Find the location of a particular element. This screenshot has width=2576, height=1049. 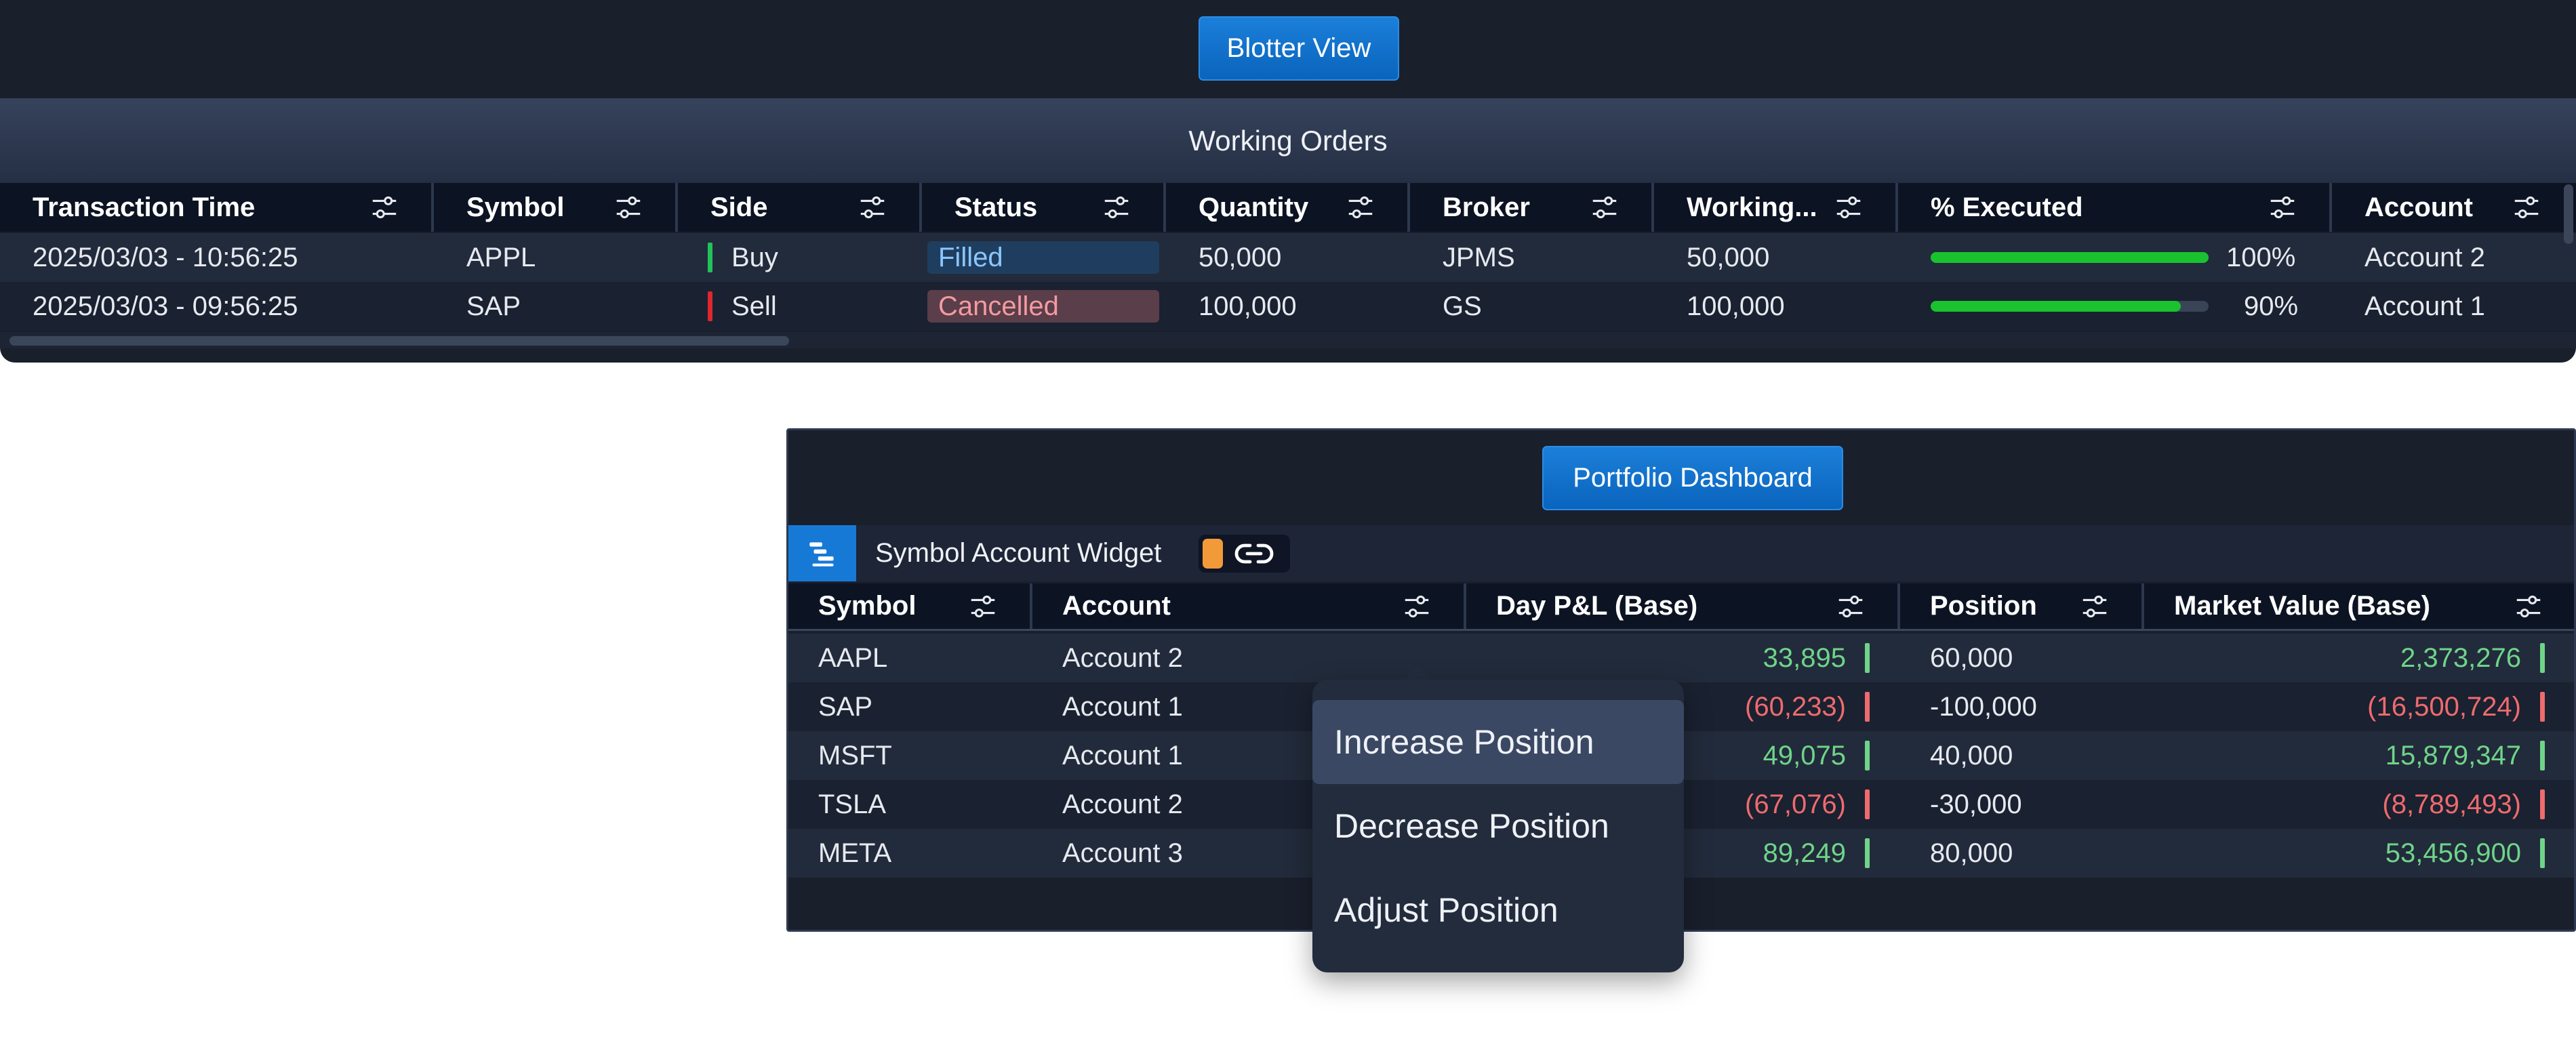

quantity-cell: 100,000 is located at coordinates (1248, 306).